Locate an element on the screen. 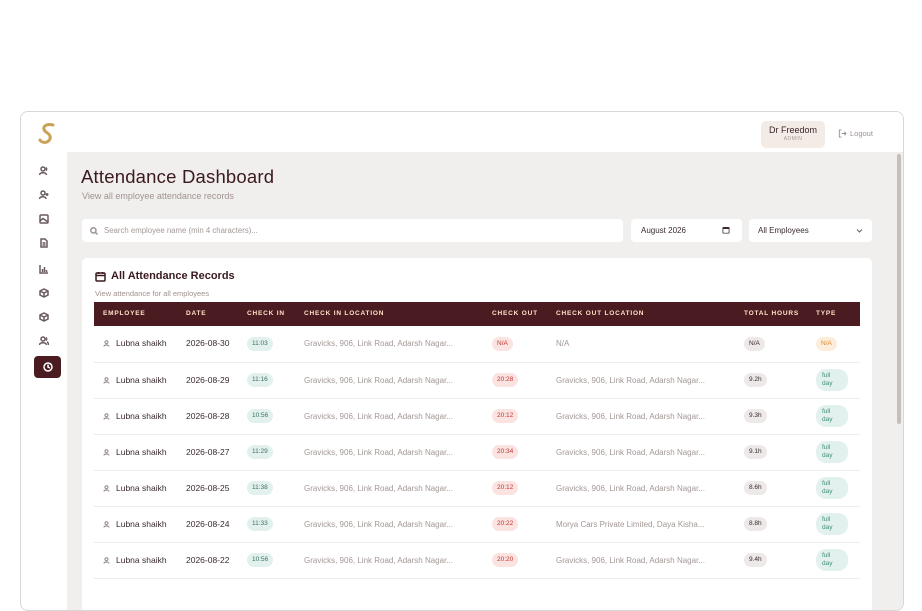 Image resolution: width=922 pixels, height=611 pixels. total-hours-badge: 9.1h is located at coordinates (755, 452).